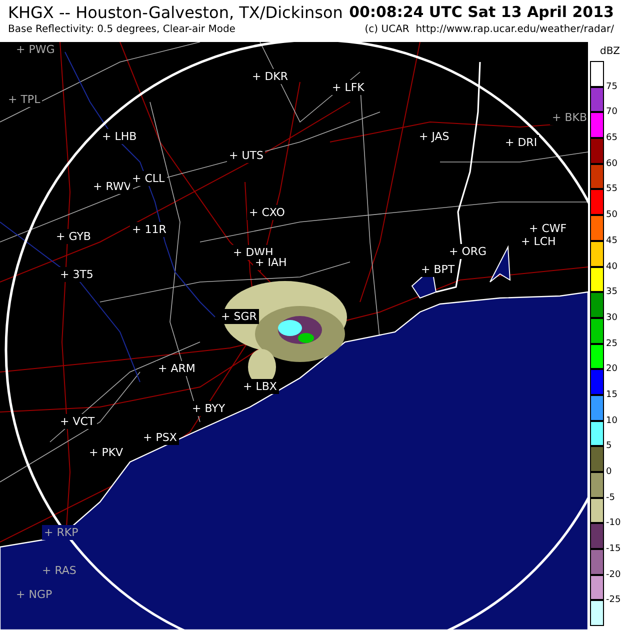  I want to click on scale-label: 70, so click(612, 112).